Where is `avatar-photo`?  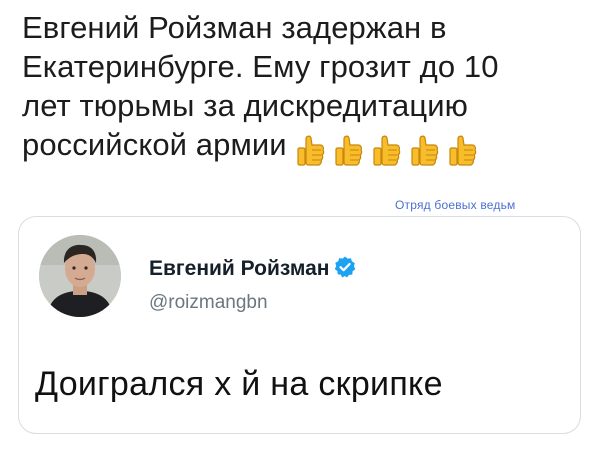
avatar-photo is located at coordinates (80, 276).